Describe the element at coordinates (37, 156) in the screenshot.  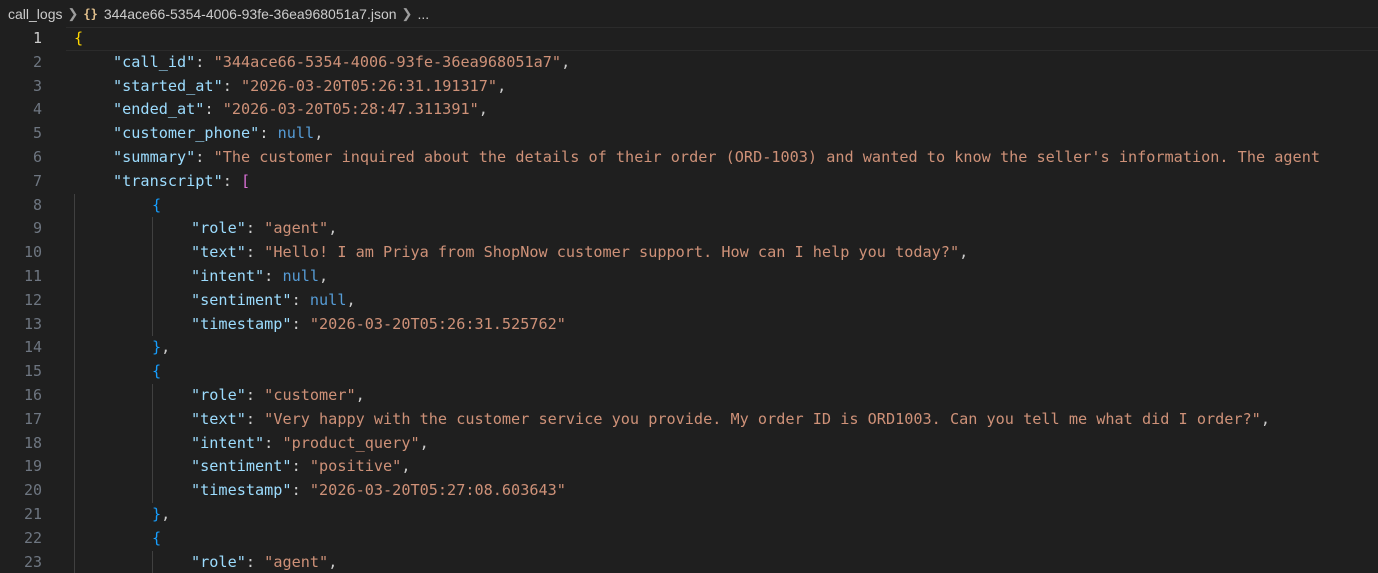
I see `line-number: 6` at that location.